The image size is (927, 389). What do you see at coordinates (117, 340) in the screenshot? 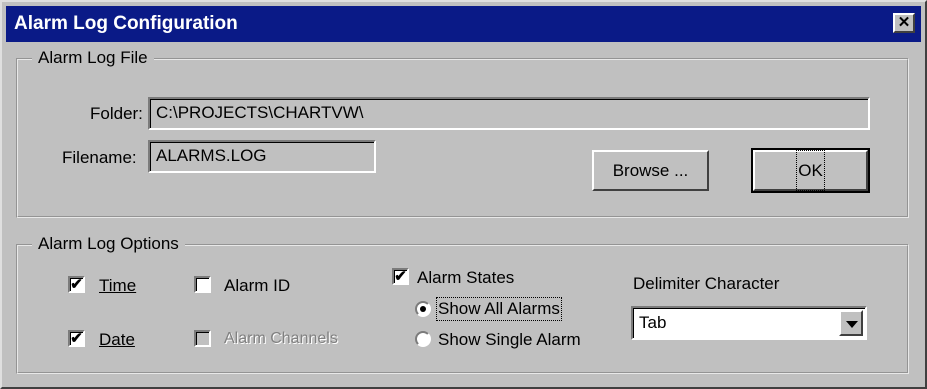
I see `date-label: Date` at bounding box center [117, 340].